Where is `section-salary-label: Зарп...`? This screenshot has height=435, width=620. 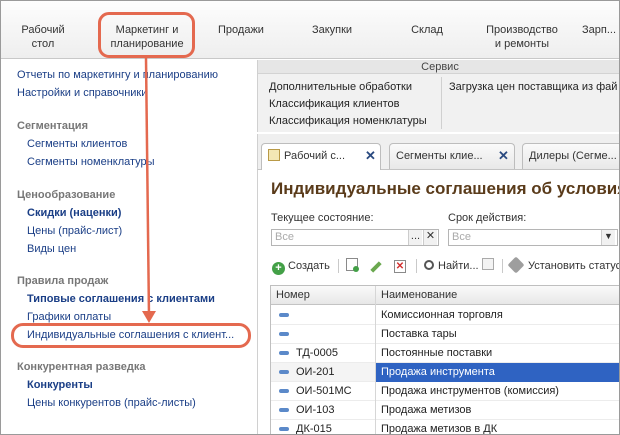
section-salary-label: Зарп... is located at coordinates (599, 30).